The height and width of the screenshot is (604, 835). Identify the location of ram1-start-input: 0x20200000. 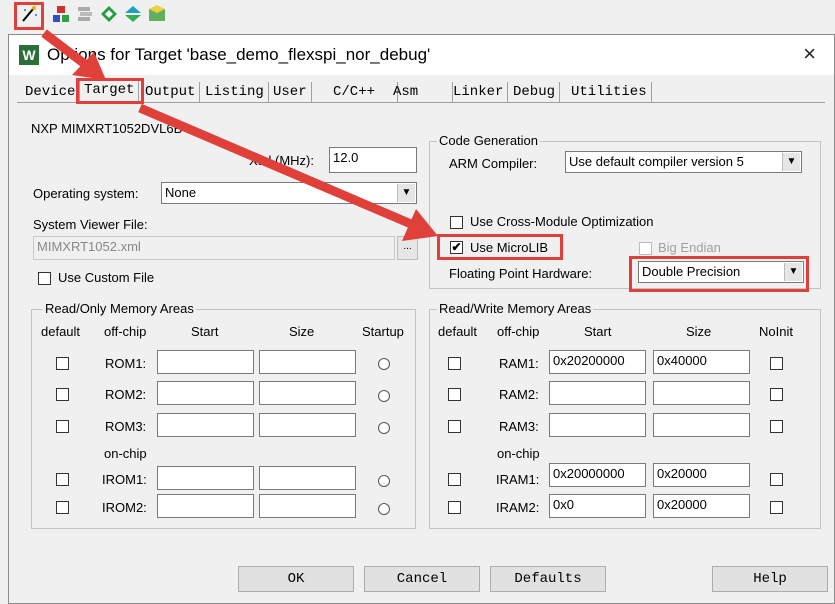
(597, 362).